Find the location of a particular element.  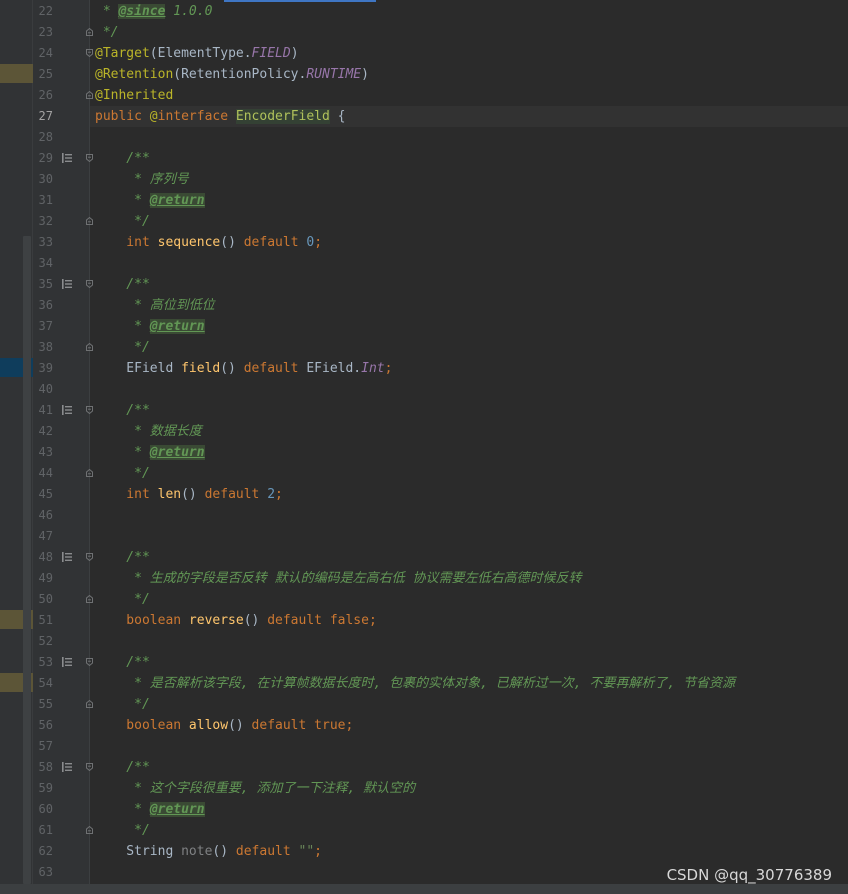

code-line: 24 @Target(ElementType.FIELD) is located at coordinates (424, 53).